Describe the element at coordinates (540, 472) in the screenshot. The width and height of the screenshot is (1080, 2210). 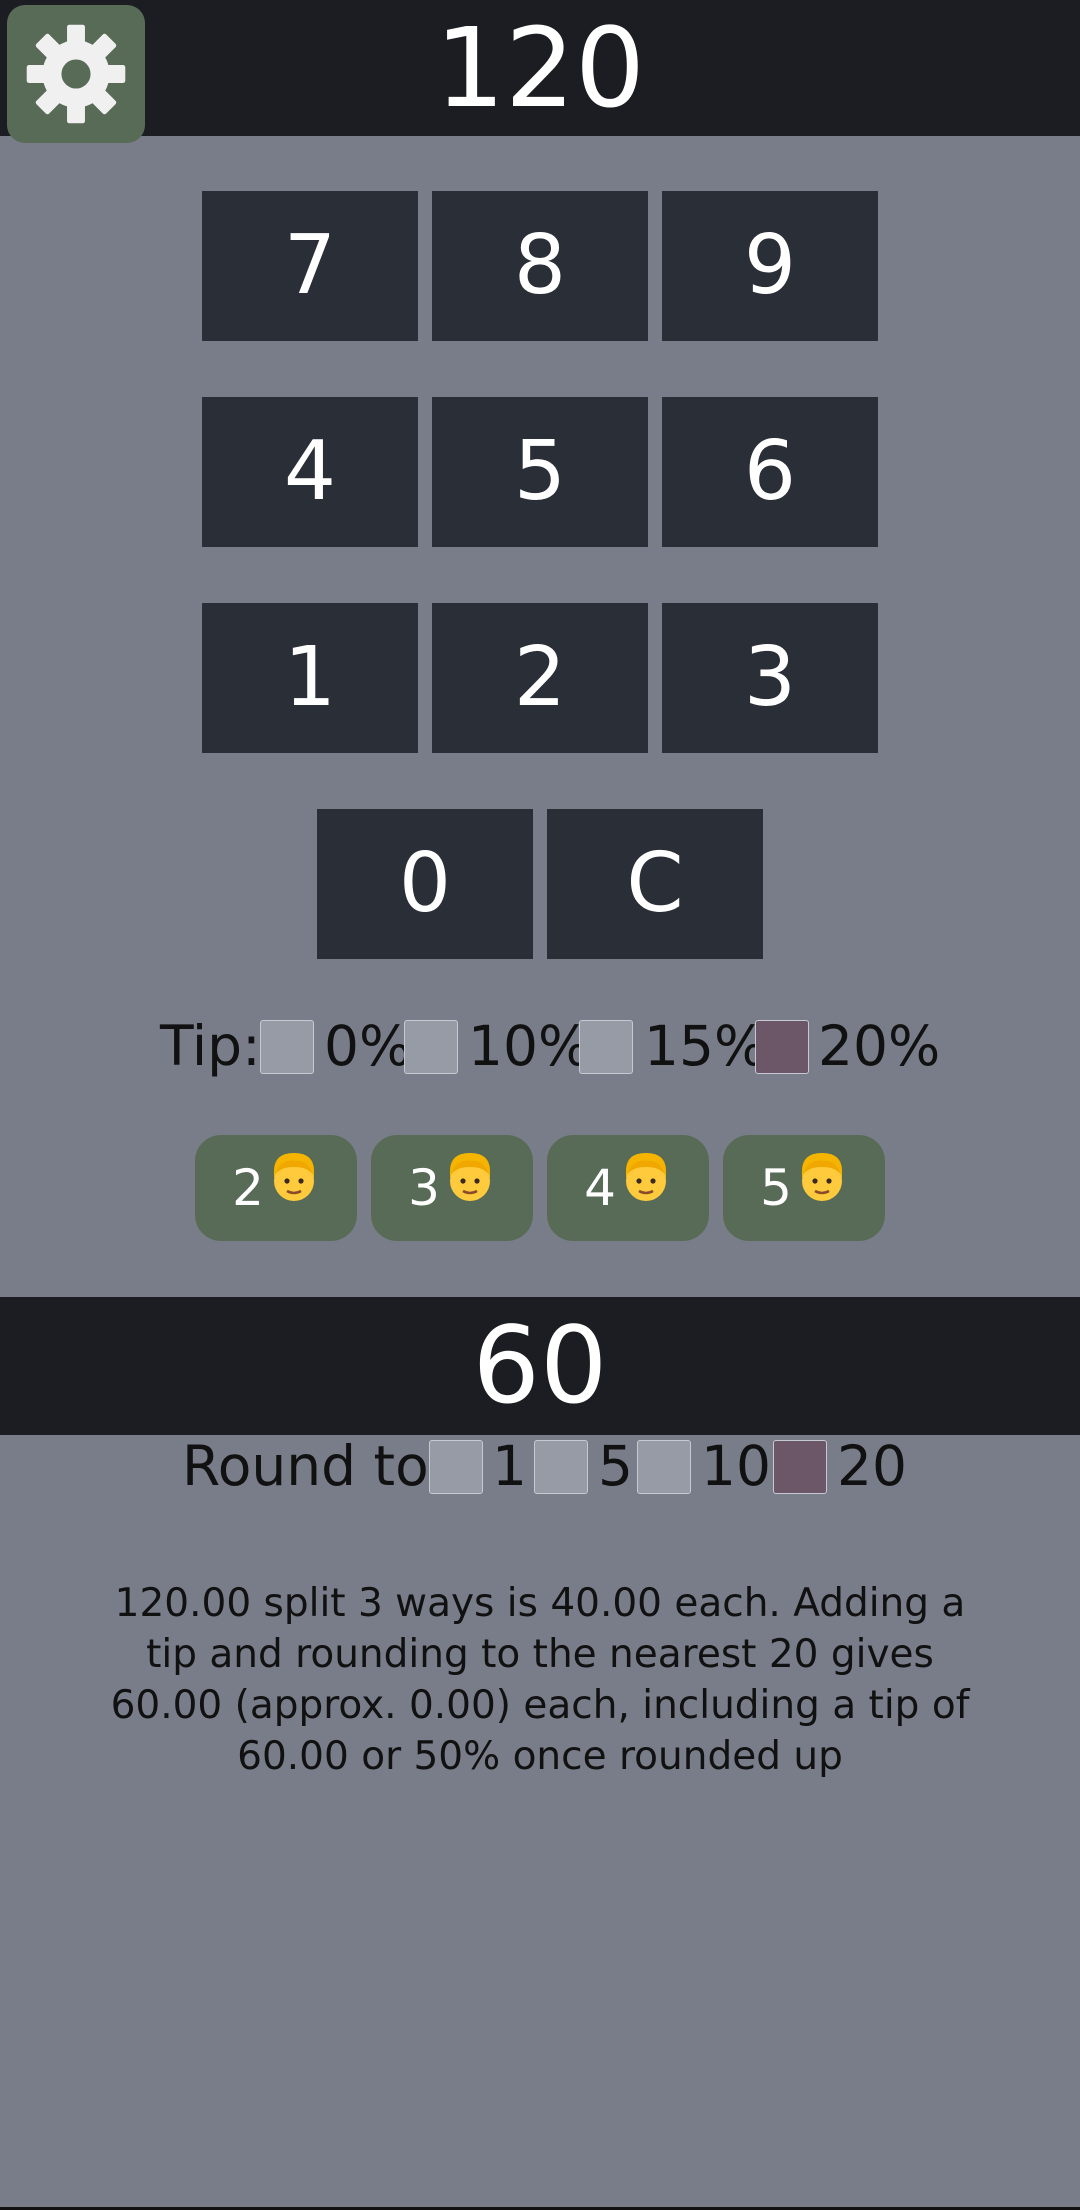
I see `key-5: 5` at that location.